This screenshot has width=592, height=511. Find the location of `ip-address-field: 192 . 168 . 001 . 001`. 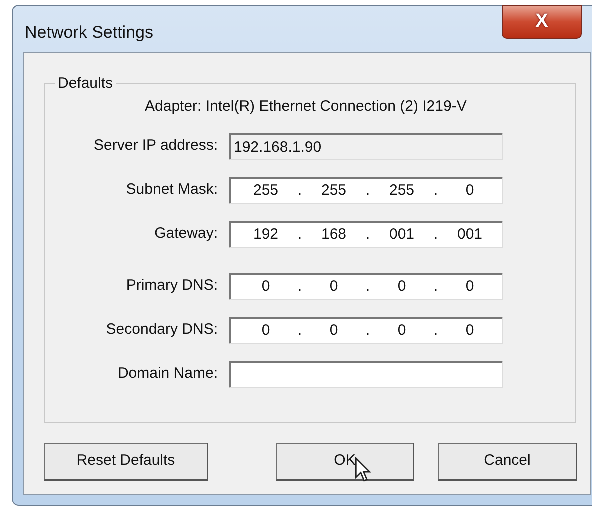

ip-address-field: 192 . 168 . 001 . 001 is located at coordinates (366, 234).